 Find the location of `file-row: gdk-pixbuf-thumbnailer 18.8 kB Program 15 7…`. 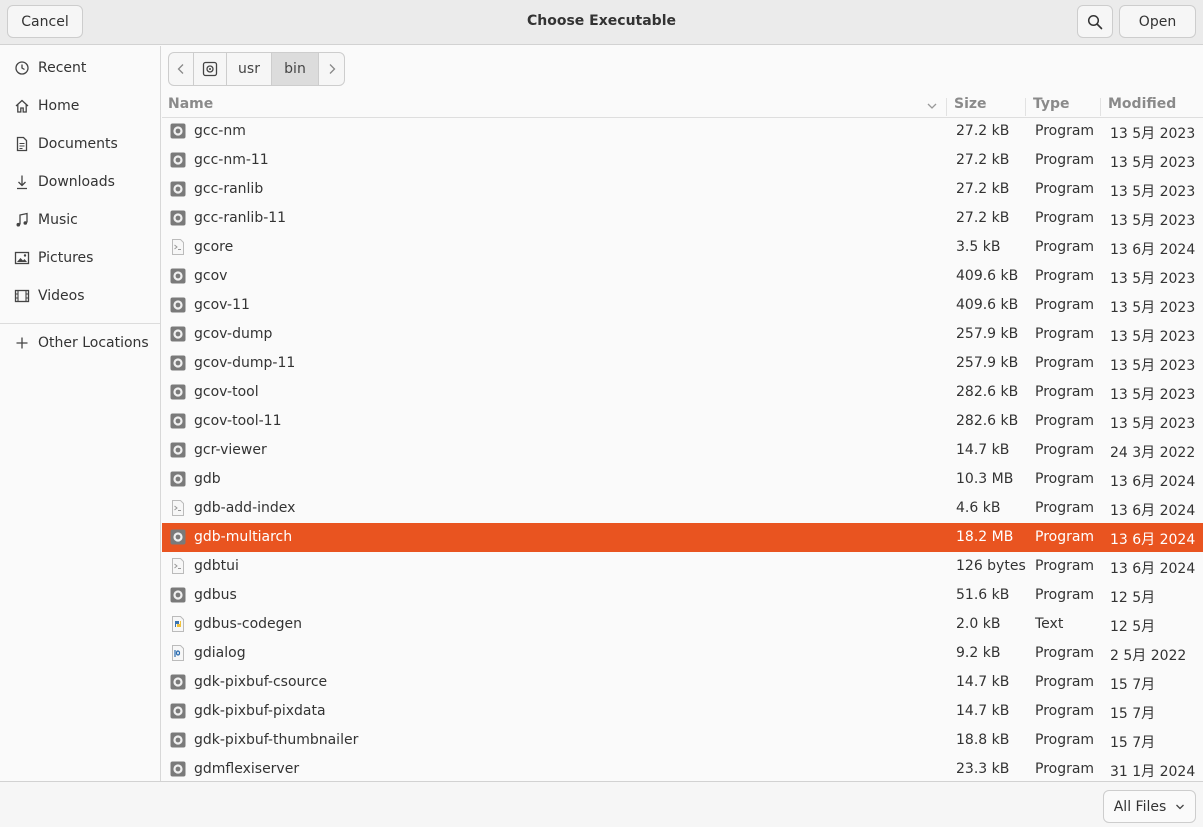

file-row: gdk-pixbuf-thumbnailer 18.8 kB Program 15 7… is located at coordinates (682, 740).